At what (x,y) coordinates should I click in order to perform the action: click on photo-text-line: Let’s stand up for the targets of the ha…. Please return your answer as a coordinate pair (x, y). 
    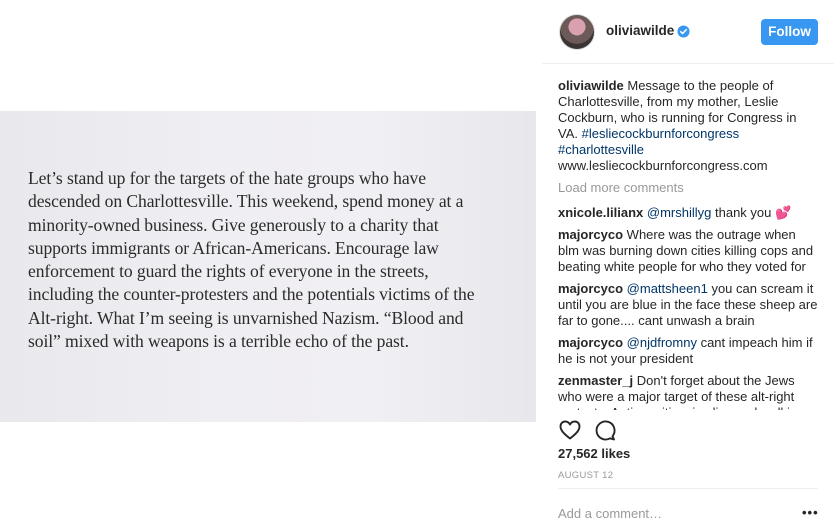
    Looking at the image, I should click on (227, 178).